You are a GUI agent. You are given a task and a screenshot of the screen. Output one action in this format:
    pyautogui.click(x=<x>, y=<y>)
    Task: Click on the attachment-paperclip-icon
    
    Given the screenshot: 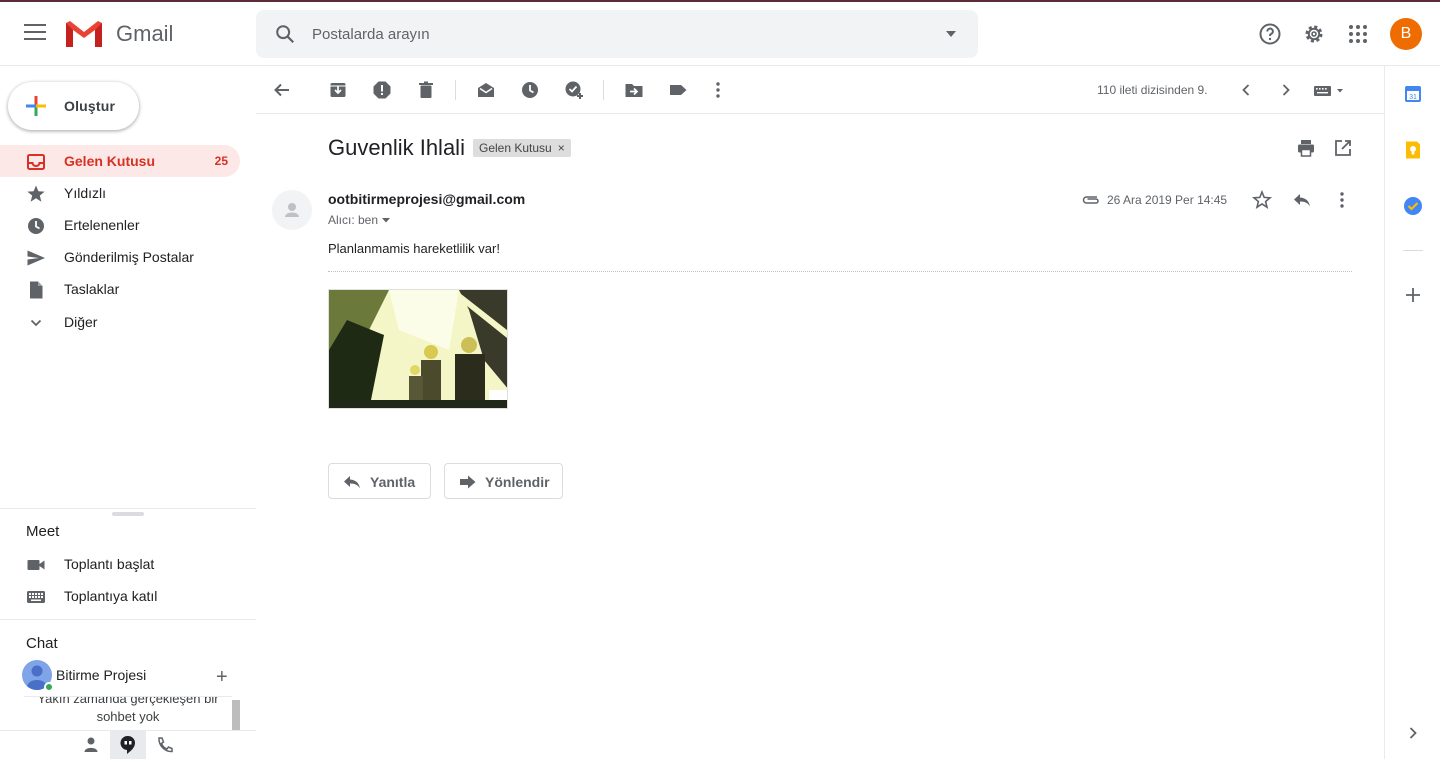 What is the action you would take?
    pyautogui.click(x=1090, y=200)
    